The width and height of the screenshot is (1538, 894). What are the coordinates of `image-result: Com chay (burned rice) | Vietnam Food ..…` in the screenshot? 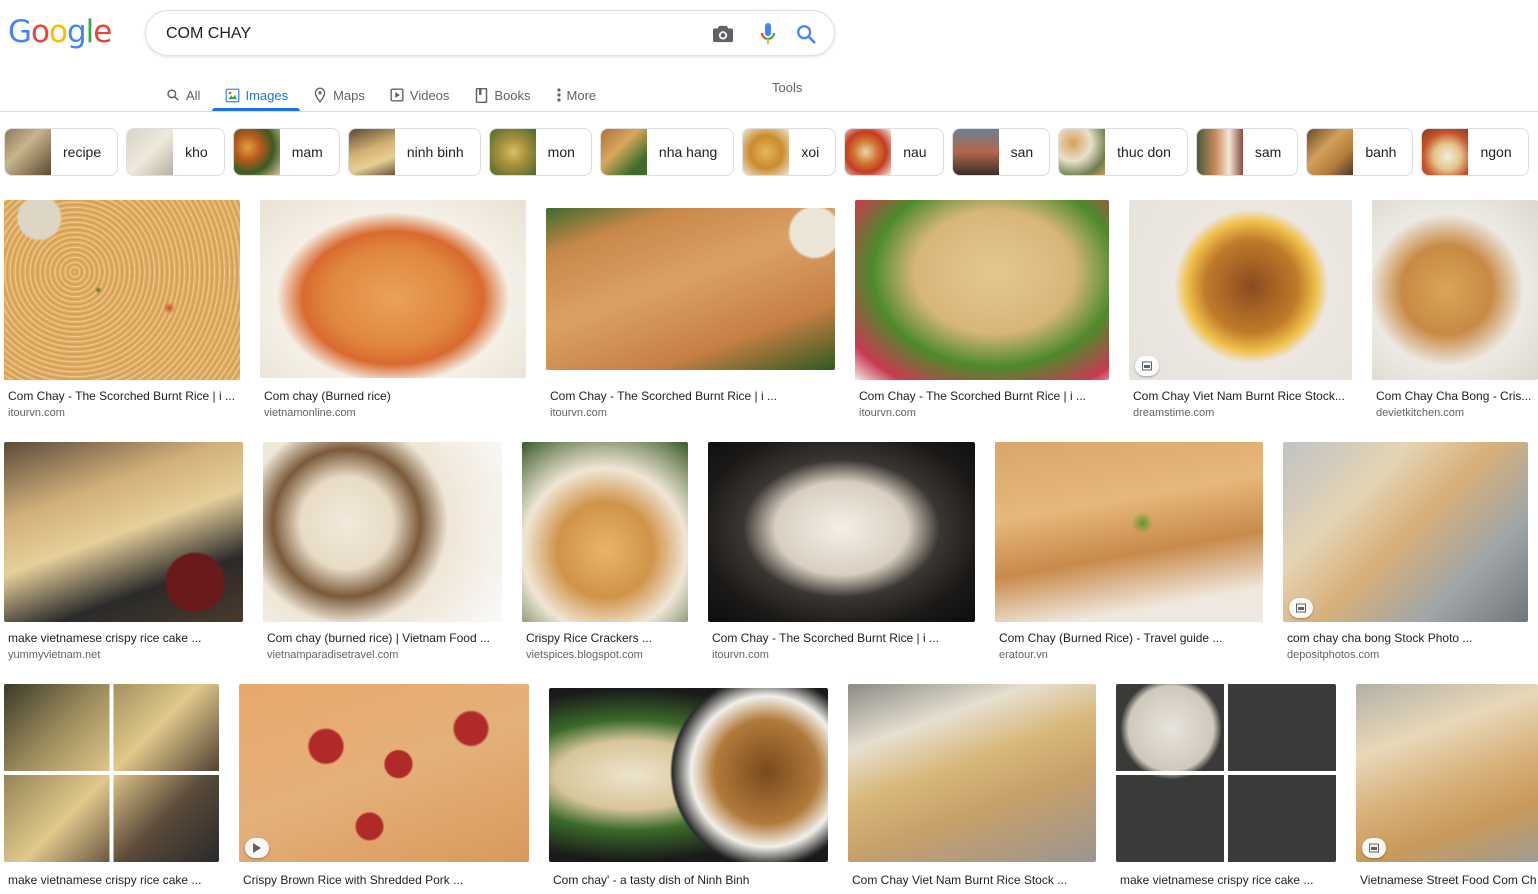 It's located at (382, 552).